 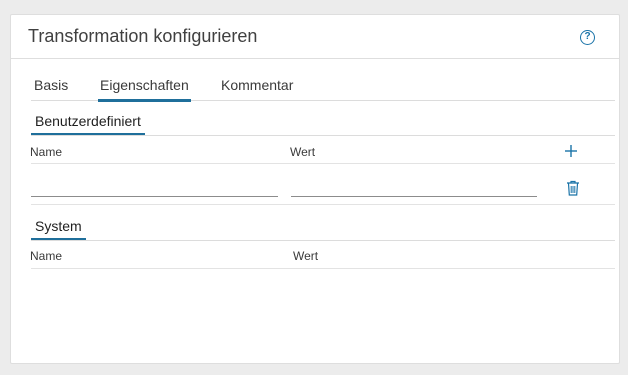 What do you see at coordinates (51, 89) in the screenshot?
I see `tab-basis: Basis` at bounding box center [51, 89].